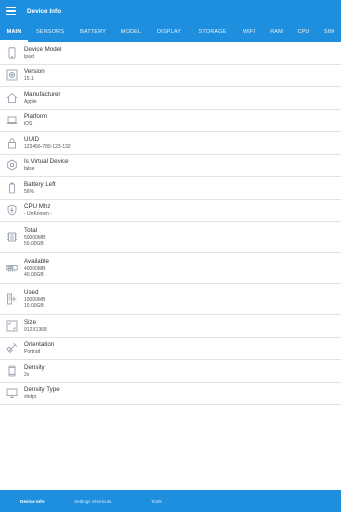  I want to click on list-item: Available 40000MB 40.00GB, so click(170, 268).